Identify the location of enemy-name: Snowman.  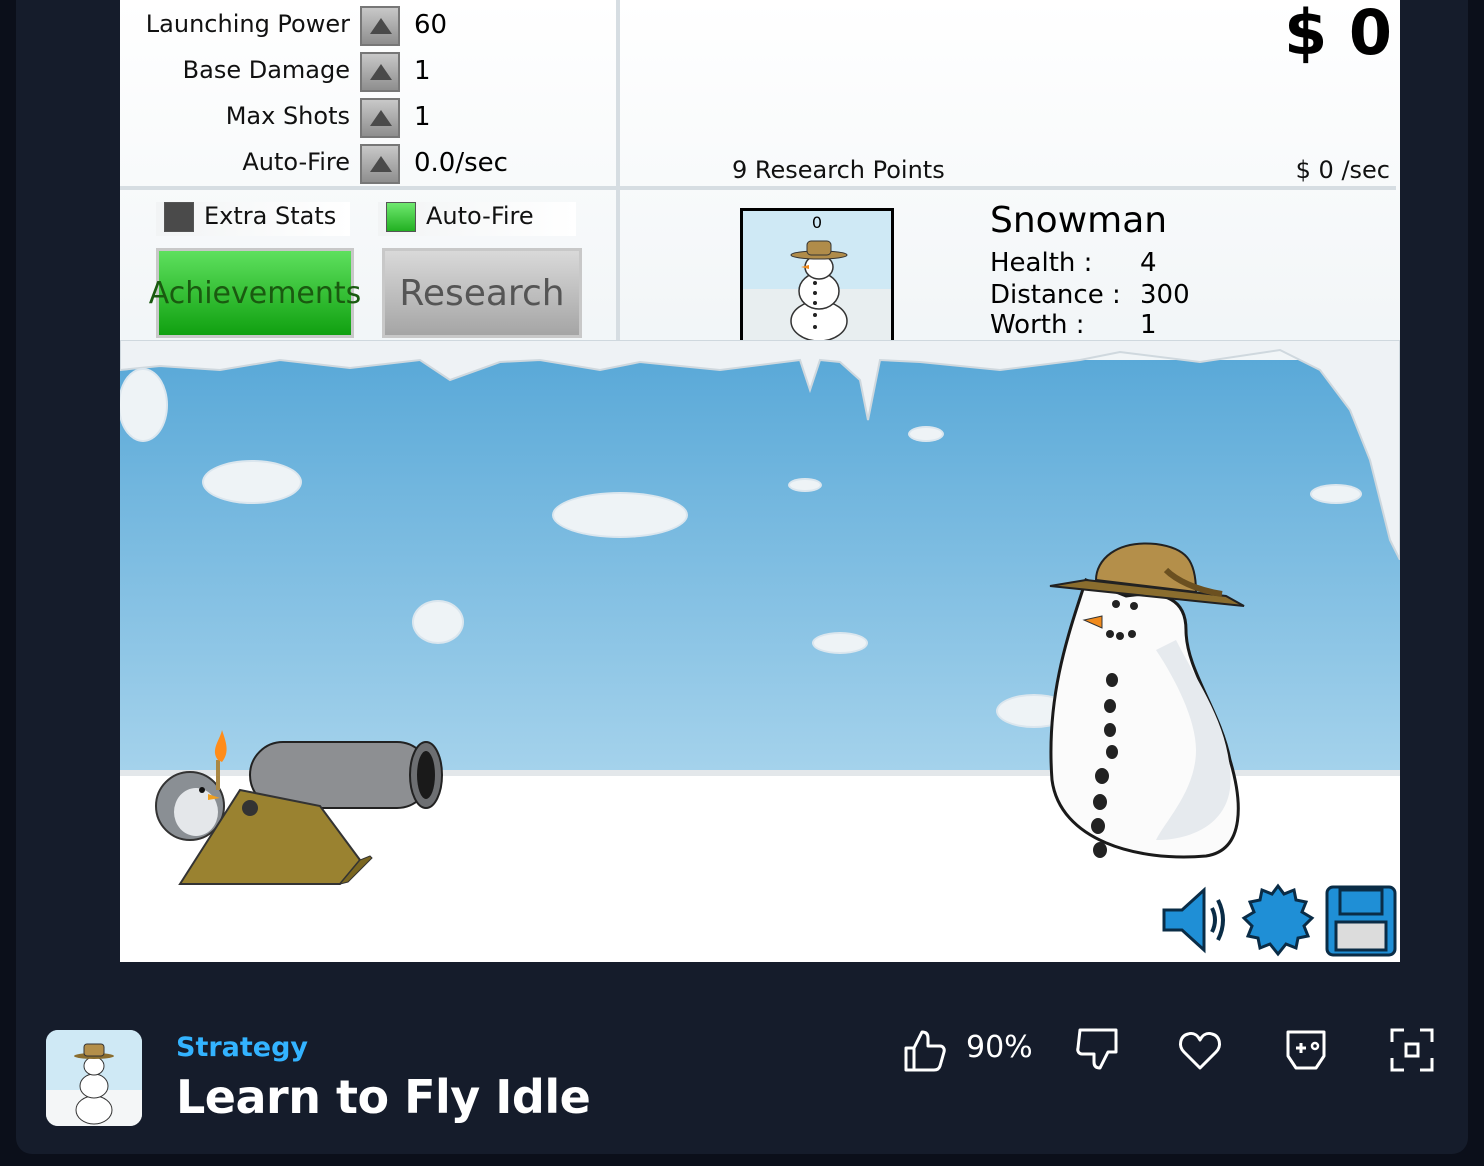
(1079, 220).